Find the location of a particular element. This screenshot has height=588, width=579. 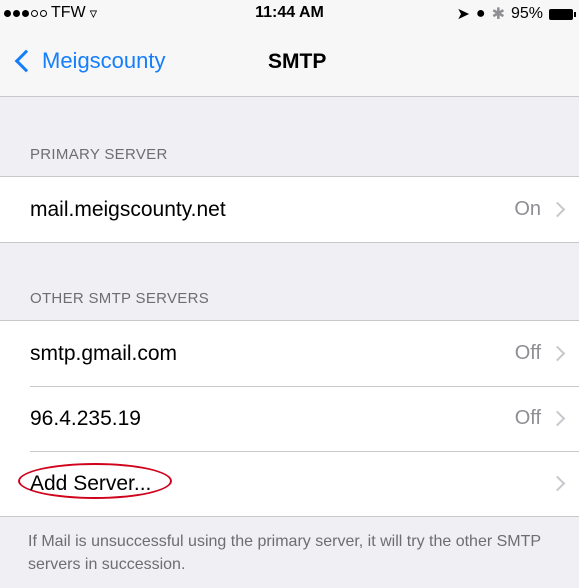

bluetooth-icon: ✱ is located at coordinates (498, 14).